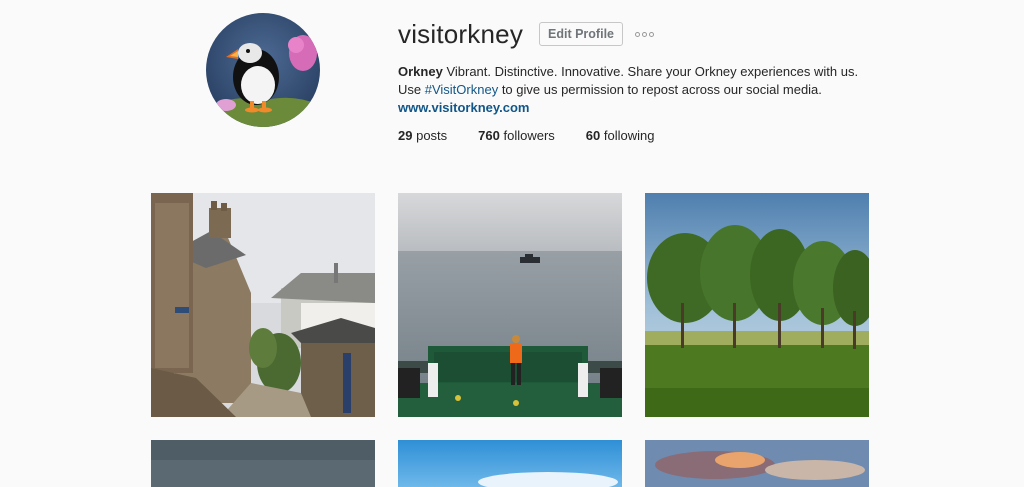 The width and height of the screenshot is (1024, 487). What do you see at coordinates (432, 135) in the screenshot?
I see `stat-label: posts` at bounding box center [432, 135].